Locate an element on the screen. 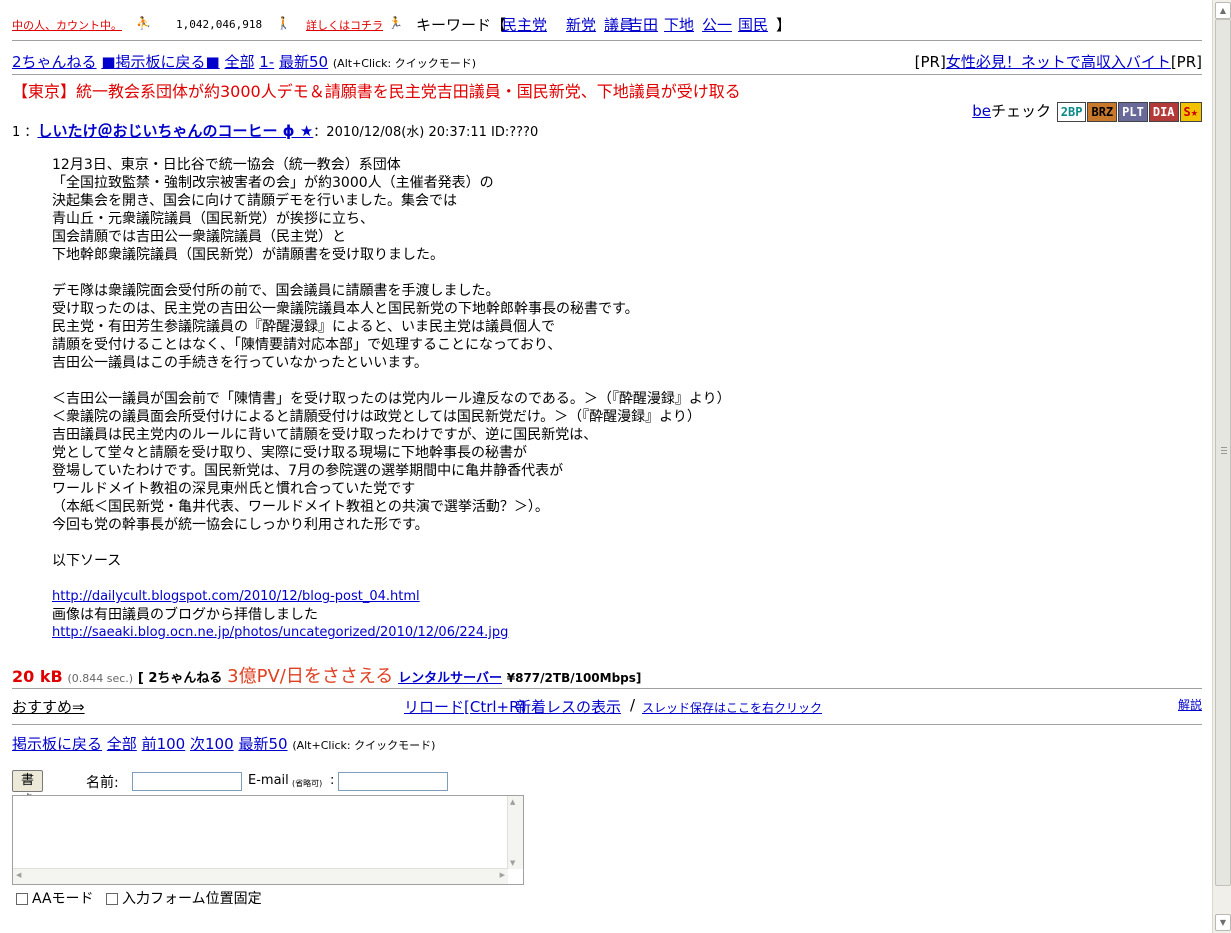 The image size is (1231, 933). reload-link: リロード[Ctrl+R] is located at coordinates (464, 706).